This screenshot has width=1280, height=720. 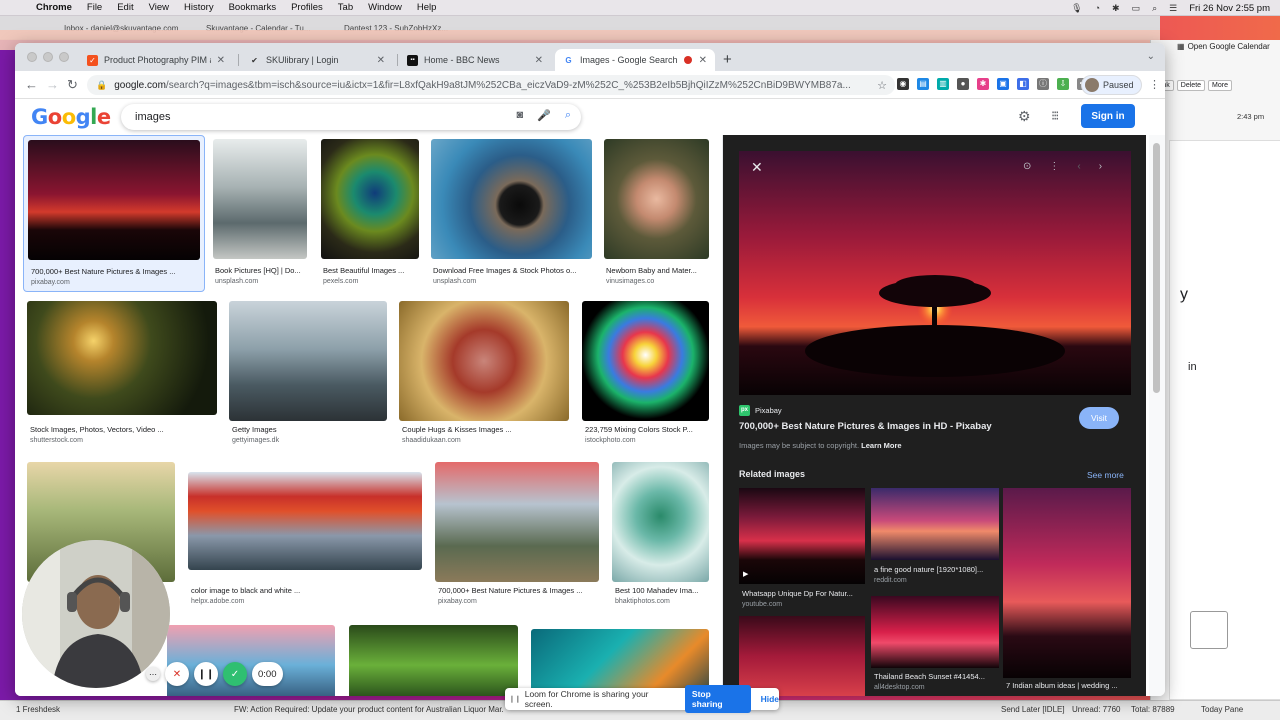 I want to click on open-google-calendar-button: ▦ Open Google Calendar, so click(x=1223, y=46).